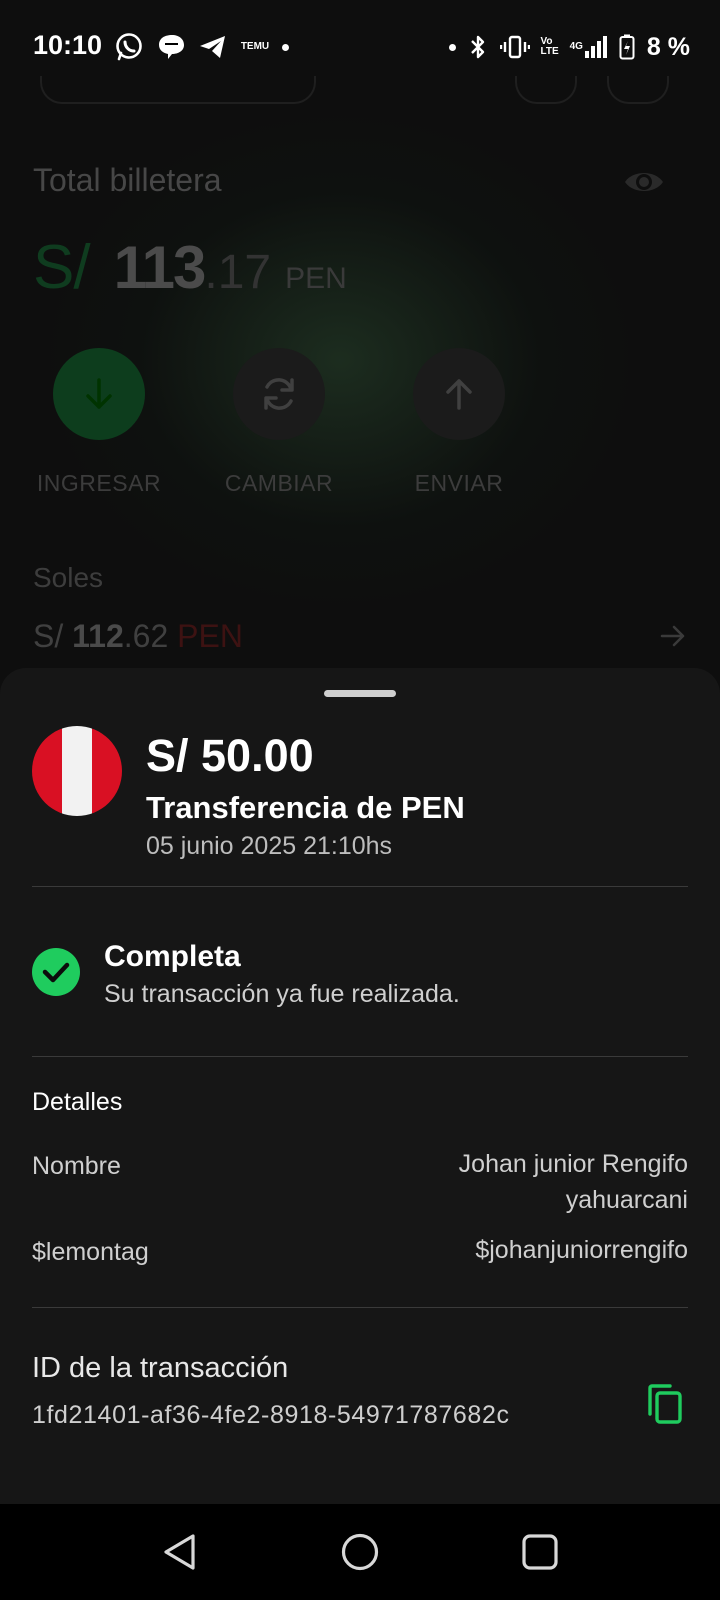 This screenshot has height=1600, width=720. I want to click on detail-label-name: Nombre, so click(76, 1166).